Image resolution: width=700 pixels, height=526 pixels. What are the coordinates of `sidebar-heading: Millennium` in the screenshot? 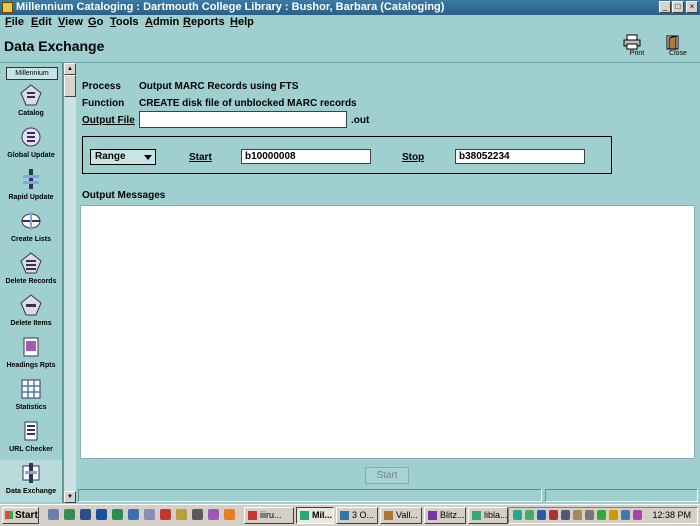 It's located at (32, 73).